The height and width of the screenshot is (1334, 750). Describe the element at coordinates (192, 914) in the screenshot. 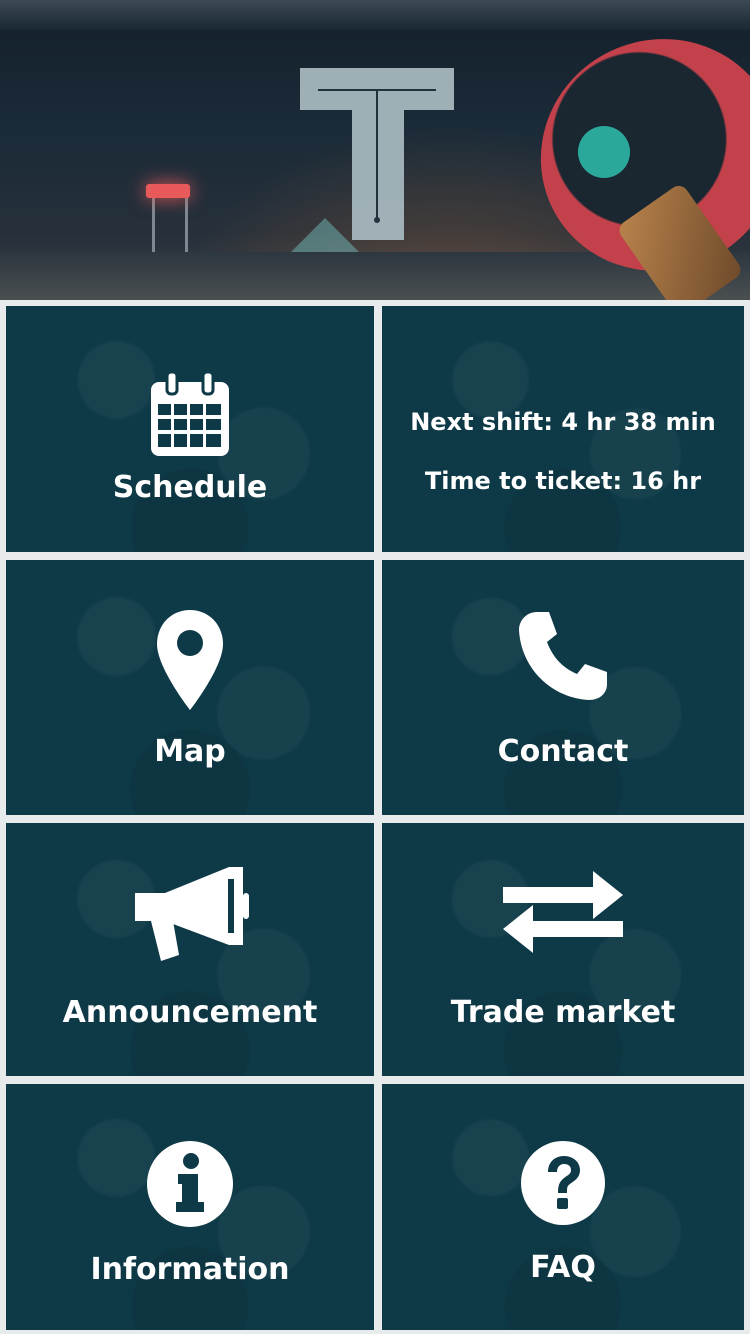

I see `megaphone-icon` at that location.